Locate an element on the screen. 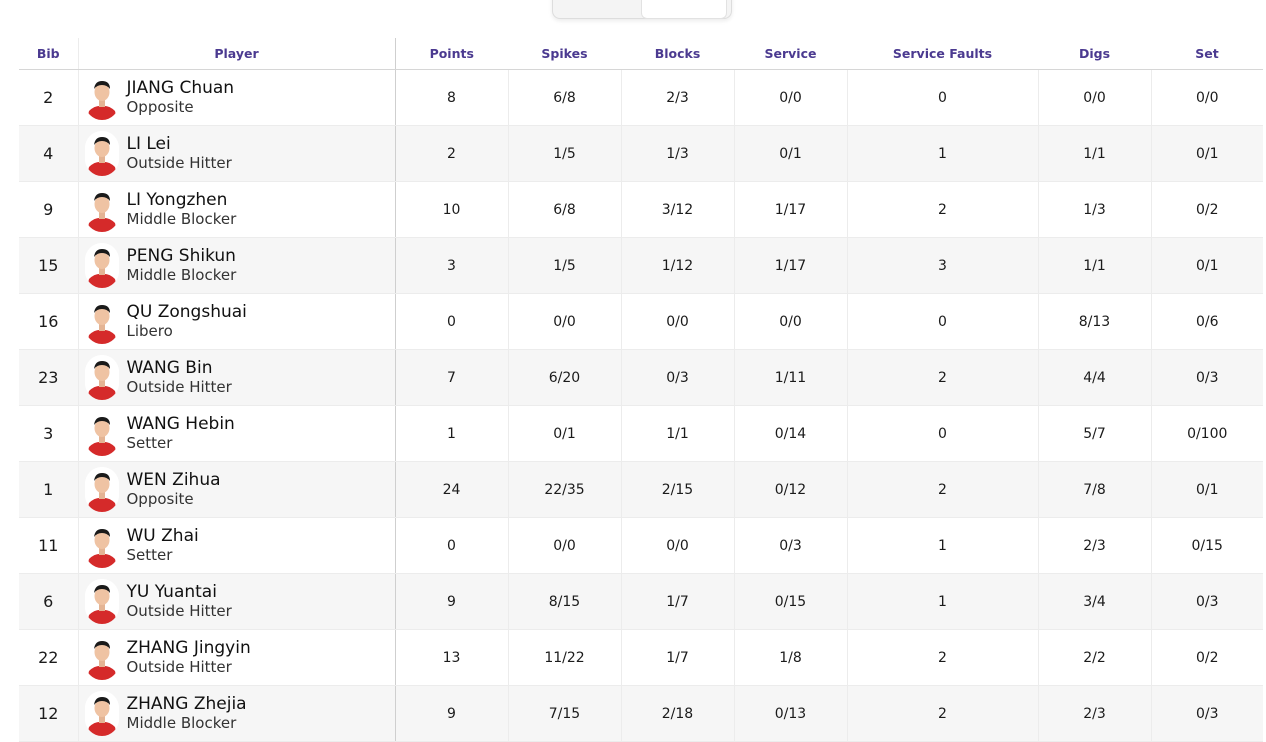 This screenshot has width=1266, height=742. column-header-set: Set is located at coordinates (1207, 54).